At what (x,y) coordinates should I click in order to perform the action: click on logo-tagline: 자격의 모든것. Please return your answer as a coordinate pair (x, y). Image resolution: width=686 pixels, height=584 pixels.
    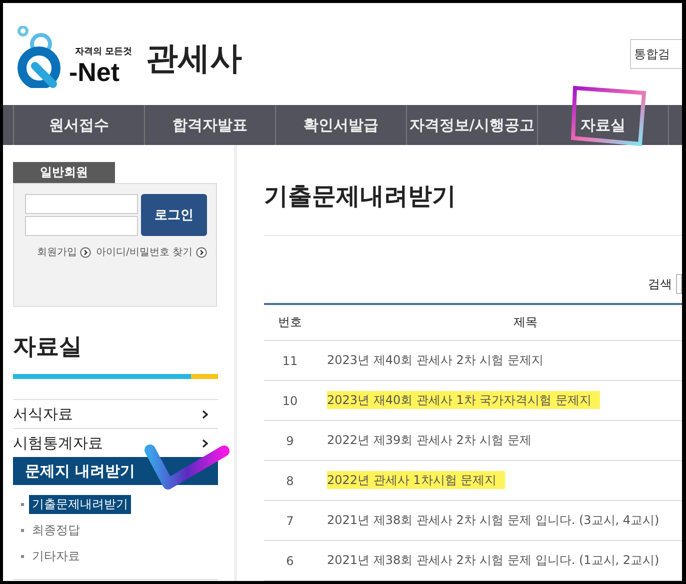
    Looking at the image, I should click on (103, 52).